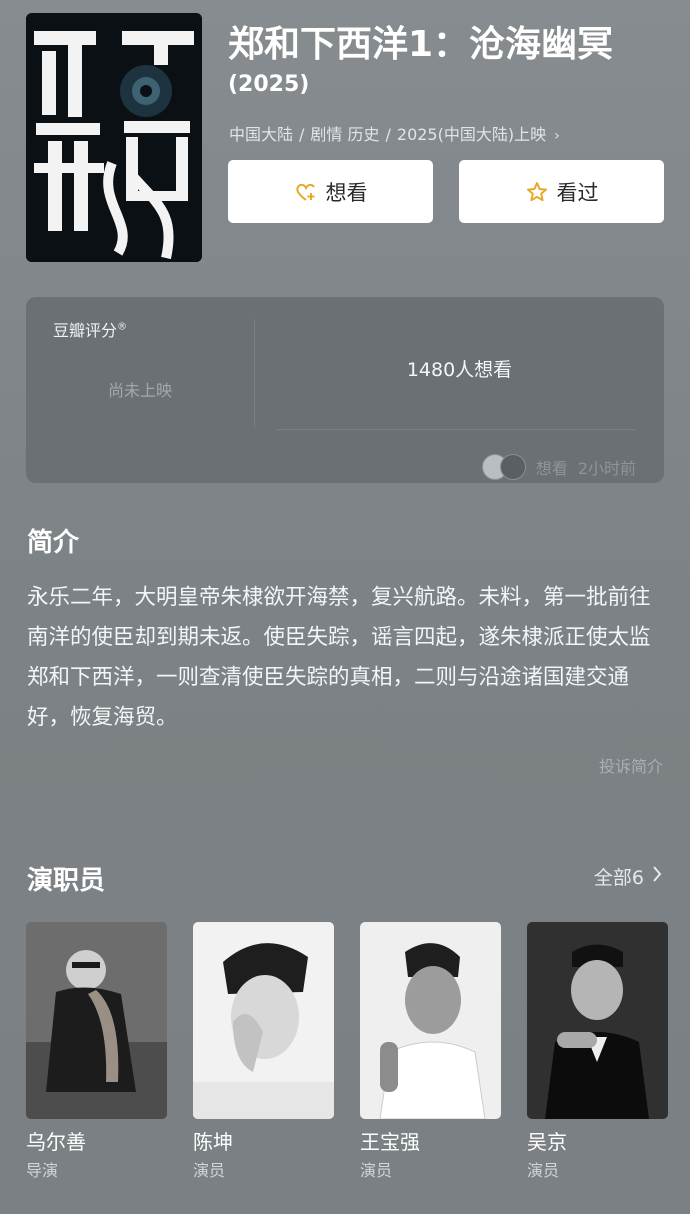  Describe the element at coordinates (213, 1142) in the screenshot. I see `cast-name: 陈坤` at that location.